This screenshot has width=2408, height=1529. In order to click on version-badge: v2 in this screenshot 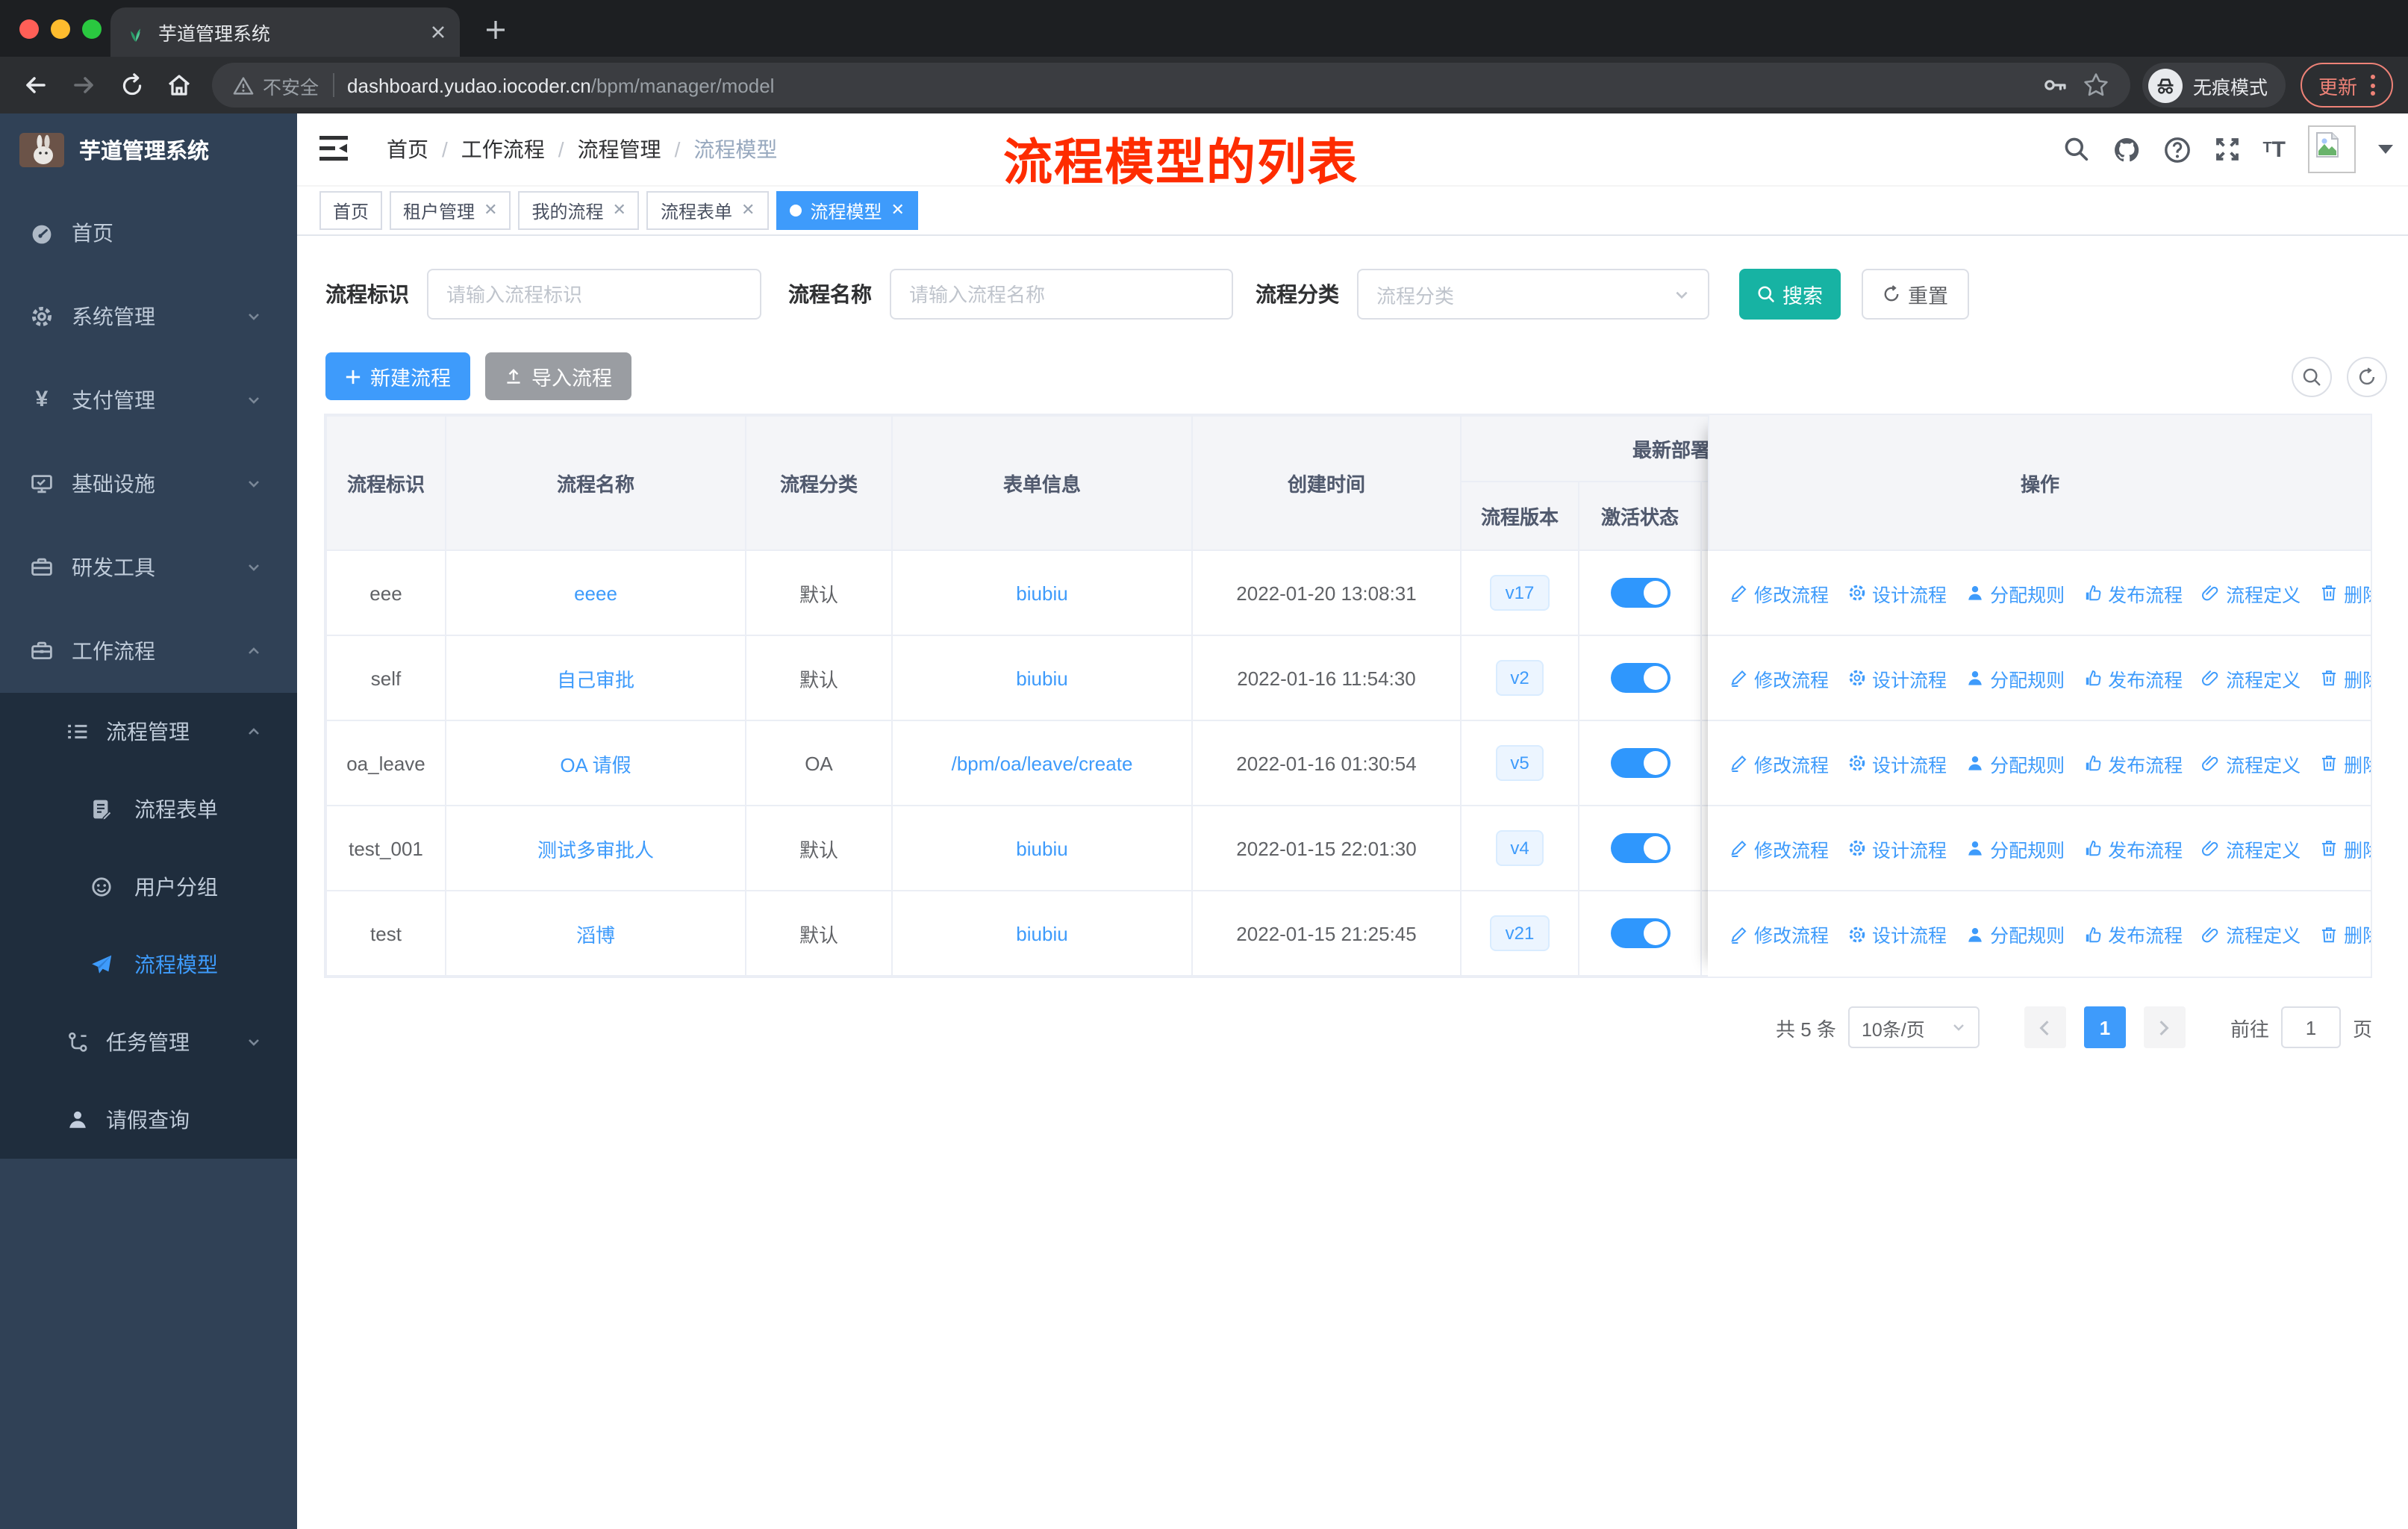, I will do `click(1519, 678)`.